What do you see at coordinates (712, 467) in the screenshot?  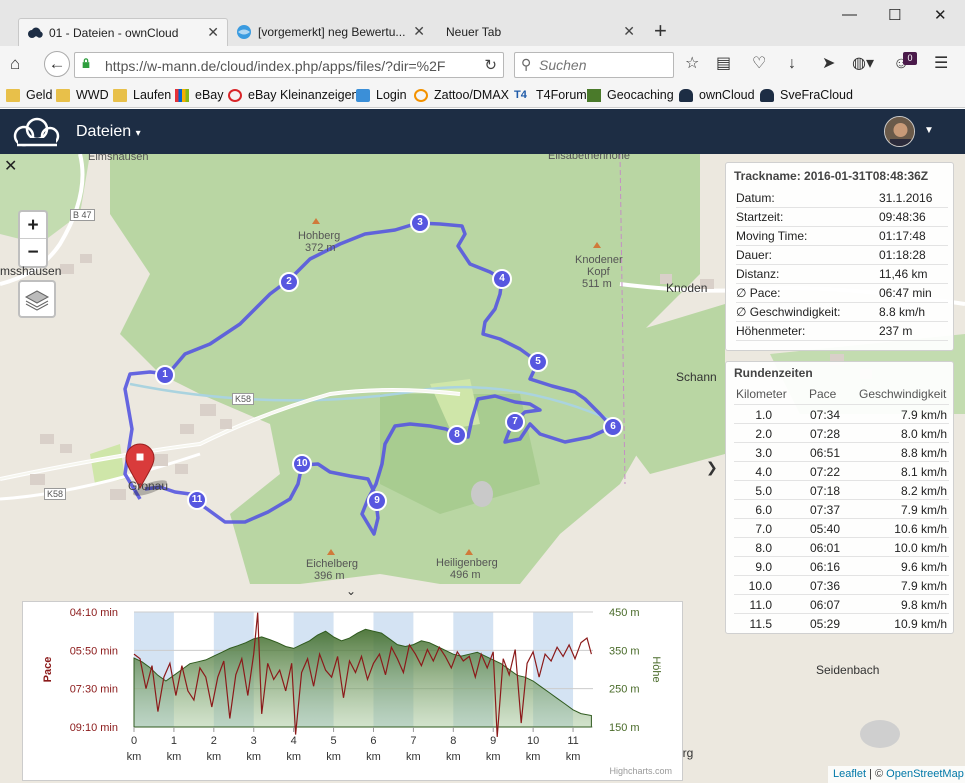 I see `chevron-right-icon: ❯` at bounding box center [712, 467].